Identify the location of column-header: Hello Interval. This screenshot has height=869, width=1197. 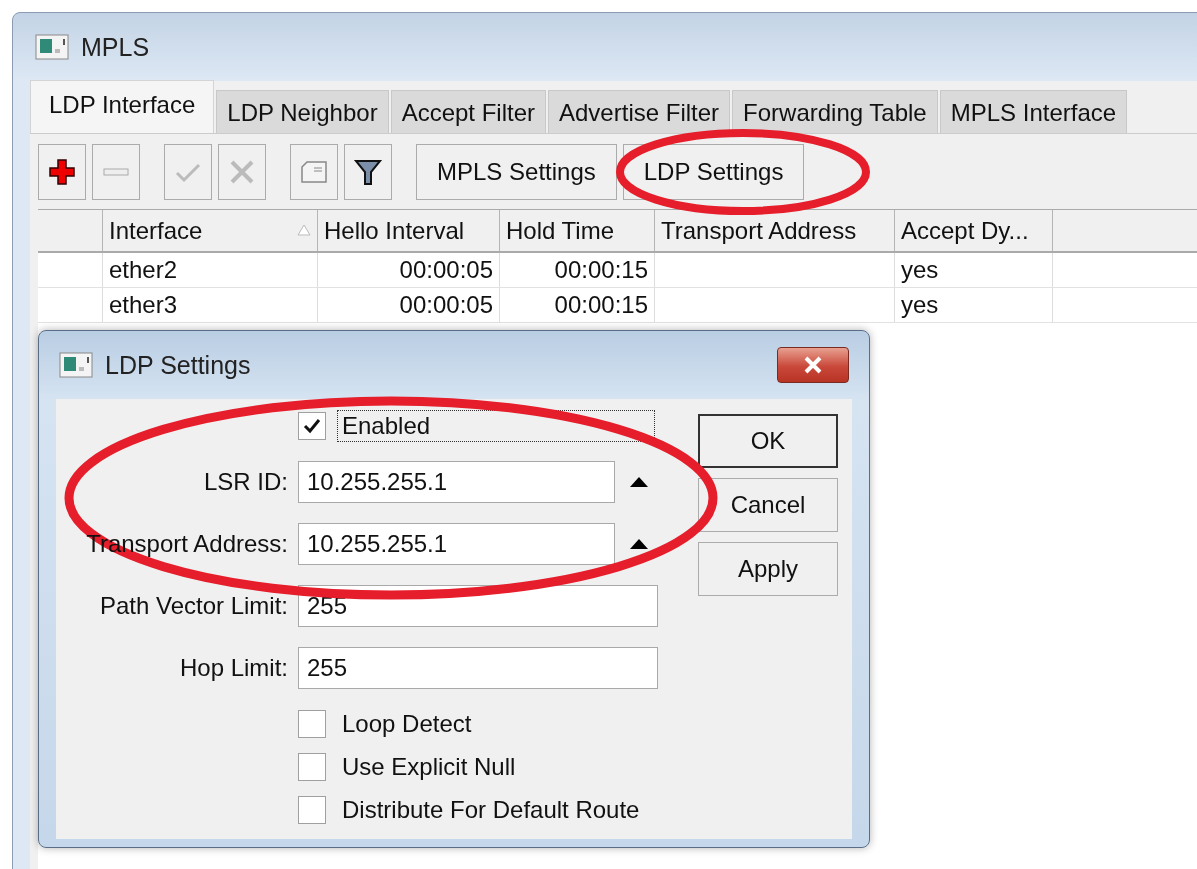
(409, 230).